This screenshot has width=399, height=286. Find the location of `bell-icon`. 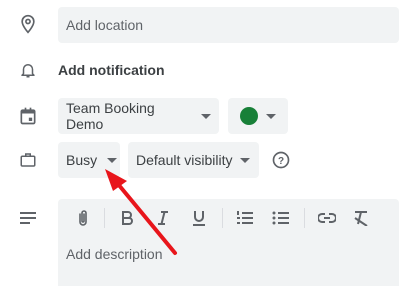

bell-icon is located at coordinates (28, 70).